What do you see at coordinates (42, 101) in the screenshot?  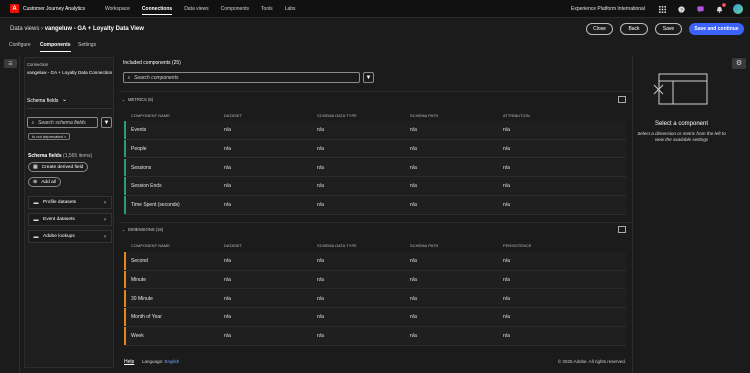 I see `schema-fields-dropdown: Schema fields` at bounding box center [42, 101].